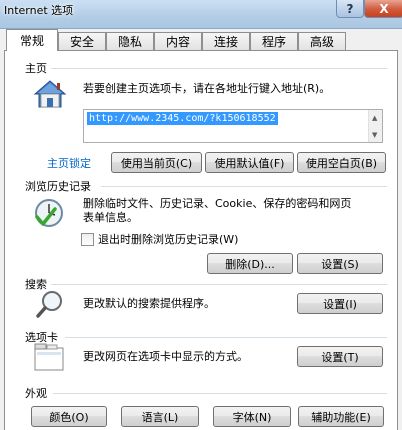  What do you see at coordinates (87, 239) in the screenshot?
I see `delete-on-exit-checkbox` at bounding box center [87, 239].